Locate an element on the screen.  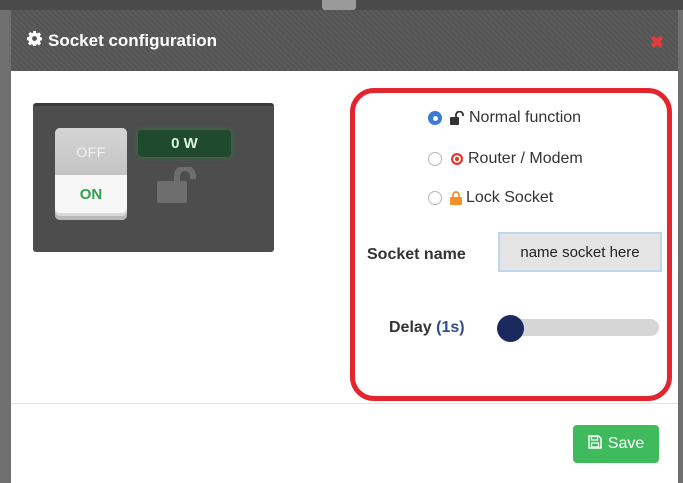
router-icon is located at coordinates (457, 159).